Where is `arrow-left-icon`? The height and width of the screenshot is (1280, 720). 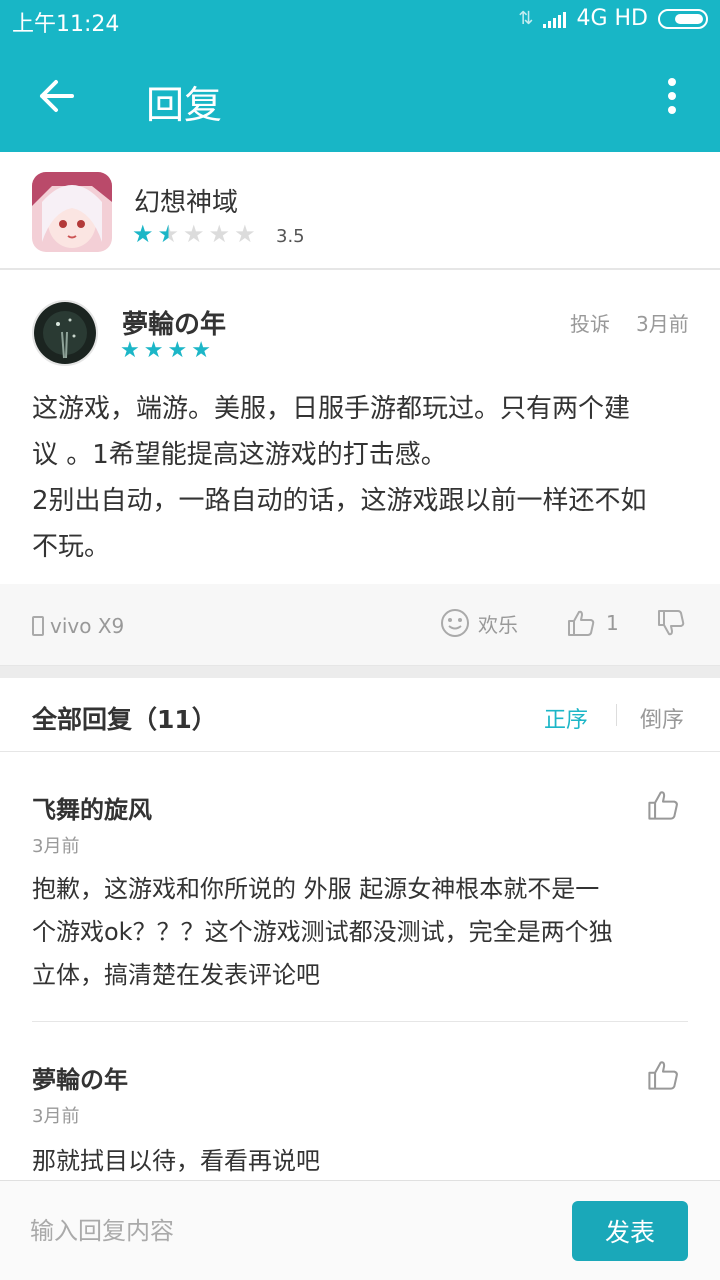
arrow-left-icon is located at coordinates (57, 96).